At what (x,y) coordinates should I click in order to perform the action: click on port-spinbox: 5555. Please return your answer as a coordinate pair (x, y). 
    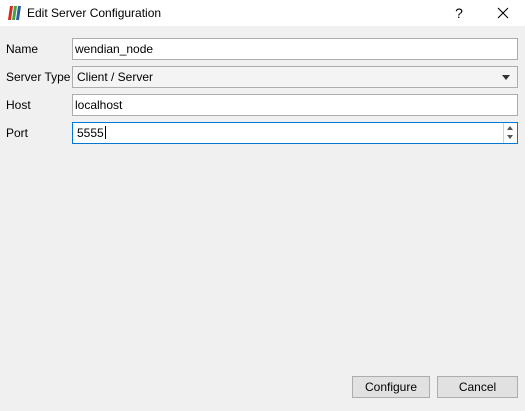
    Looking at the image, I should click on (295, 133).